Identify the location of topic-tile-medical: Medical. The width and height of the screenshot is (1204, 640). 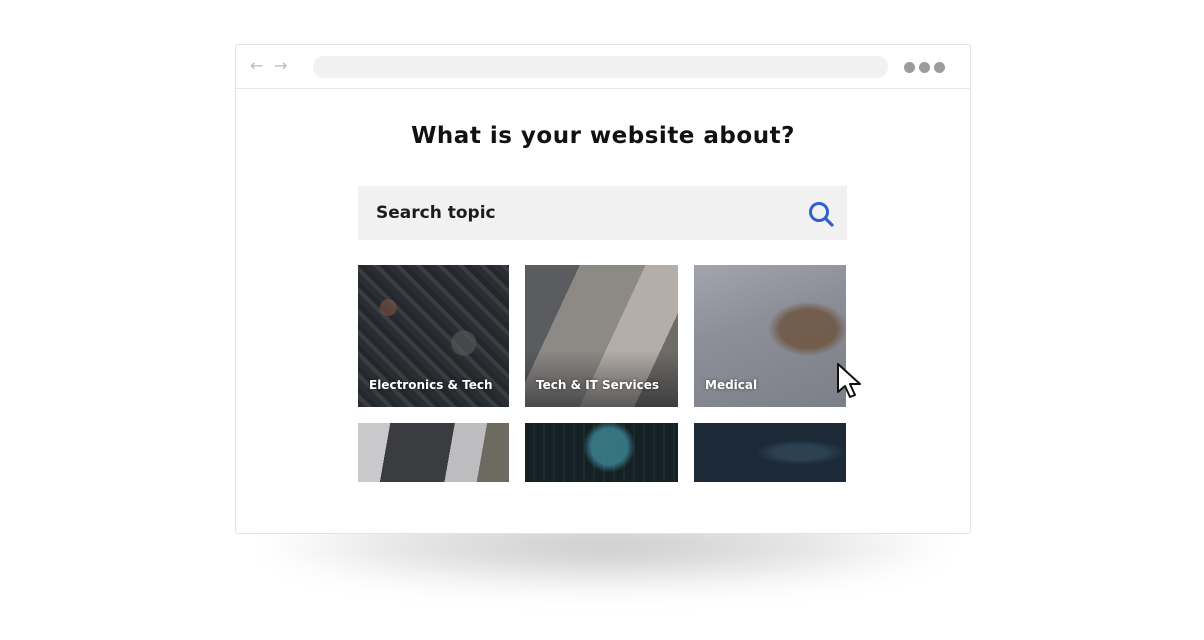
(770, 336).